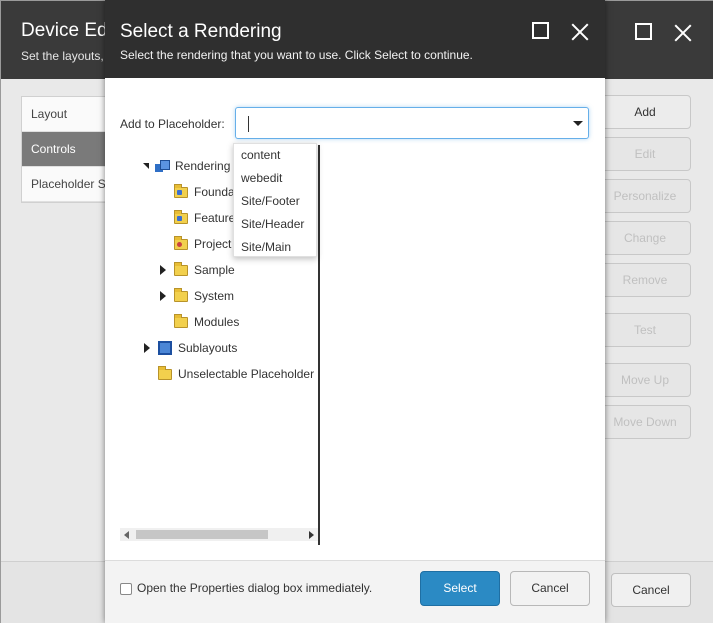 The width and height of the screenshot is (713, 623). What do you see at coordinates (162, 166) in the screenshot?
I see `rendering-icon` at bounding box center [162, 166].